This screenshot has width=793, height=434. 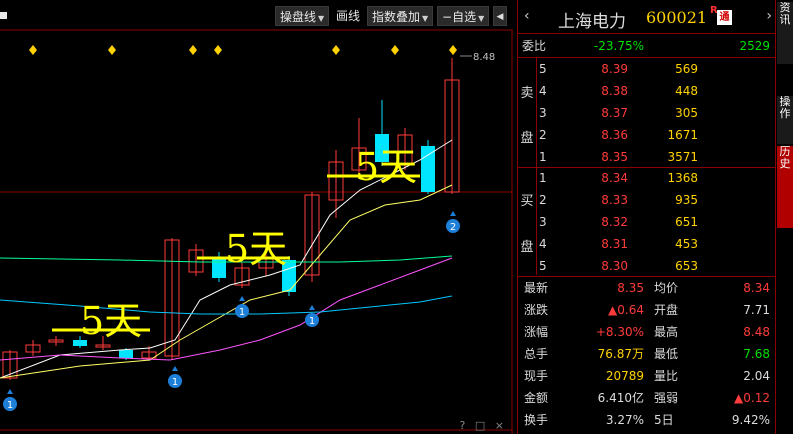 What do you see at coordinates (614, 135) in the screenshot?
I see `ask-price: 8.36` at bounding box center [614, 135].